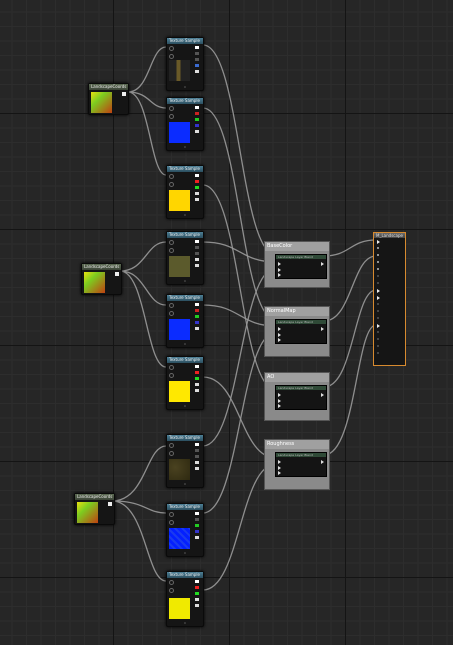 The image size is (453, 645). I want to click on layer-blend-basecolor: BaseColor Landscape Layer Blend, so click(297, 264).